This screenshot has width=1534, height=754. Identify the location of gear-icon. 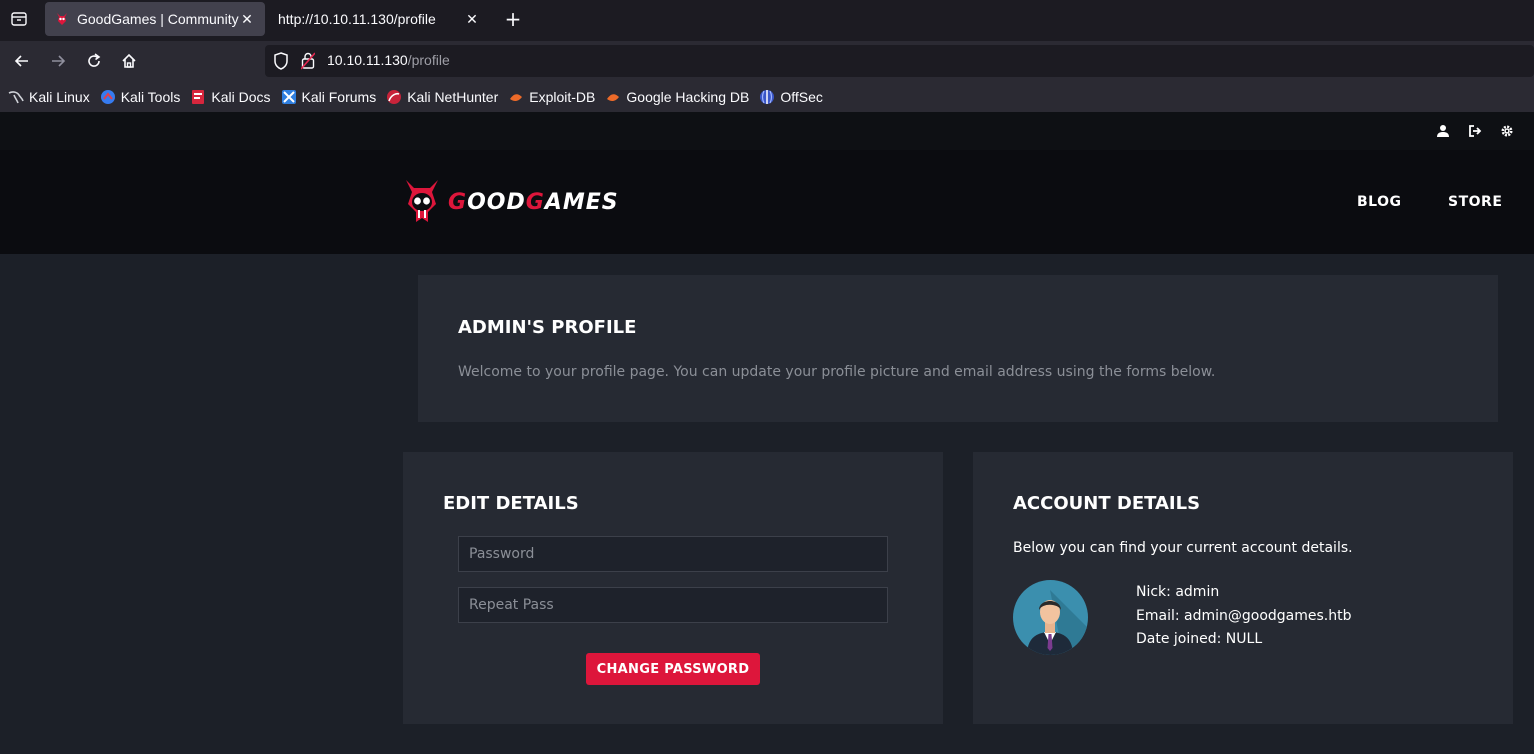
(1507, 131).